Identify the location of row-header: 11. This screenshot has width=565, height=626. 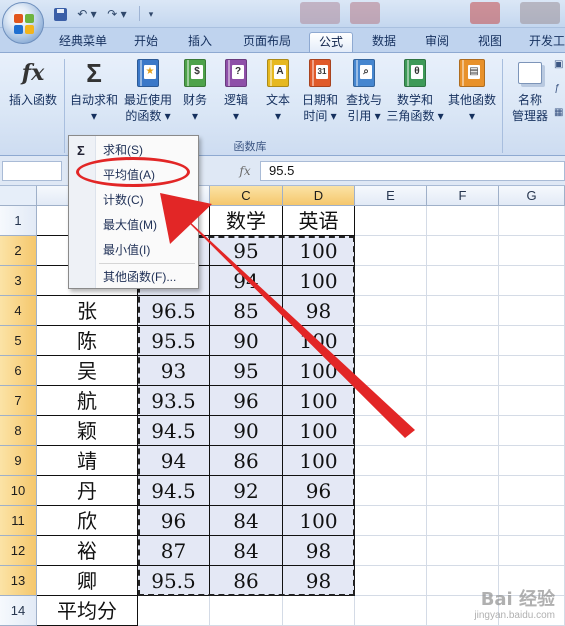
(18, 521).